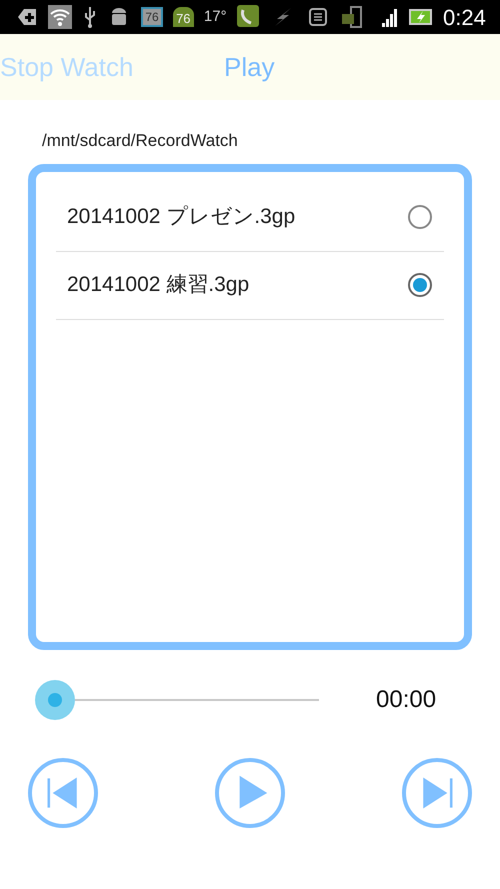 This screenshot has height=889, width=500. What do you see at coordinates (63, 793) in the screenshot?
I see `previous-button` at bounding box center [63, 793].